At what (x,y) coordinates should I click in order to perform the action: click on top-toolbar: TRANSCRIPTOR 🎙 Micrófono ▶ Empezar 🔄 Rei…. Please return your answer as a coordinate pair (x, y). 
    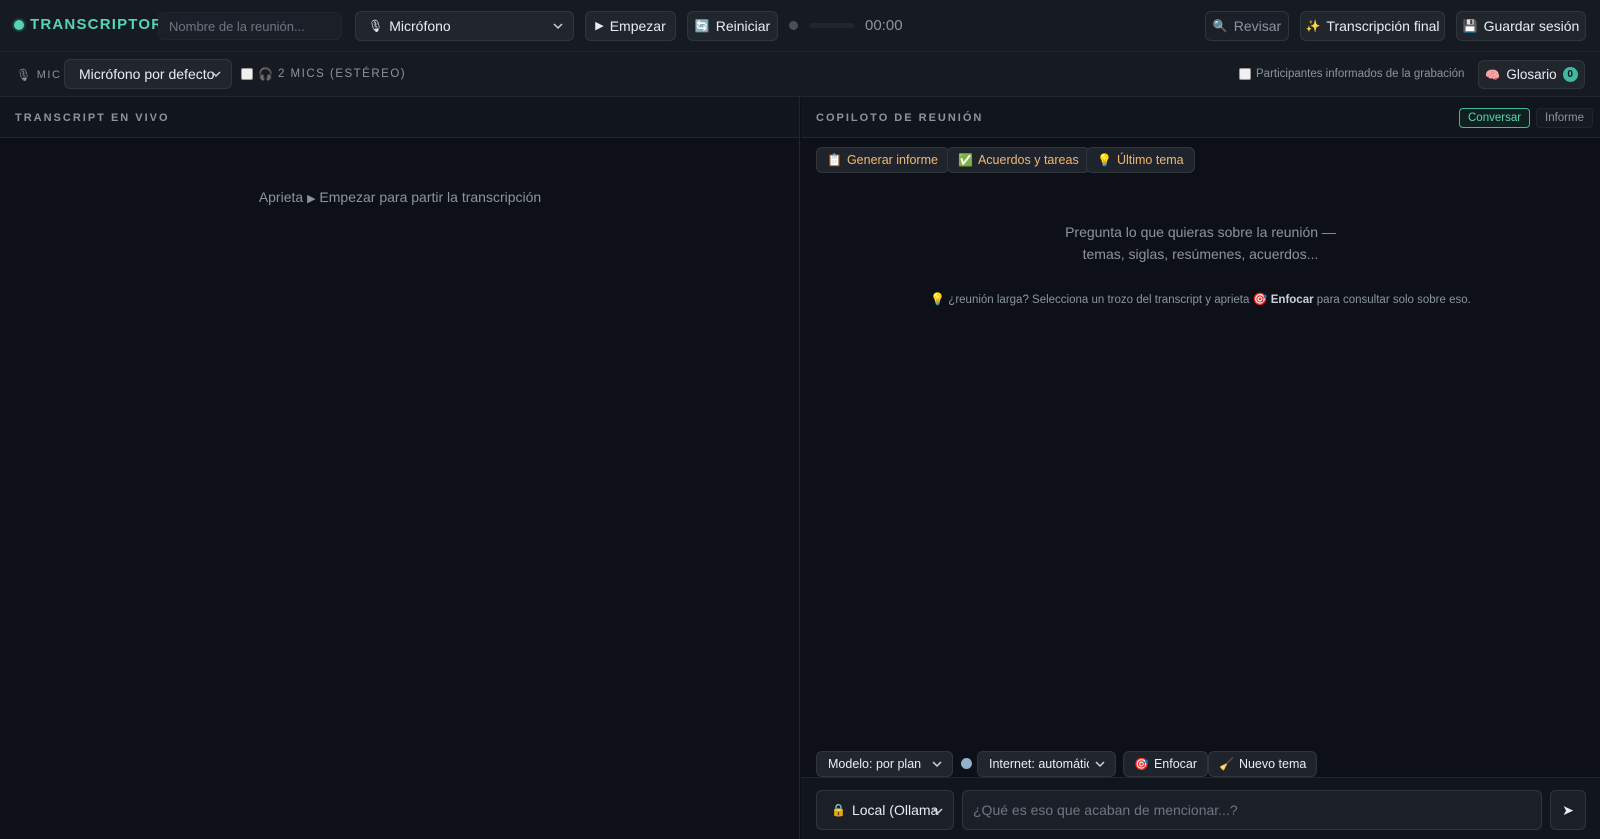
    Looking at the image, I should click on (800, 26).